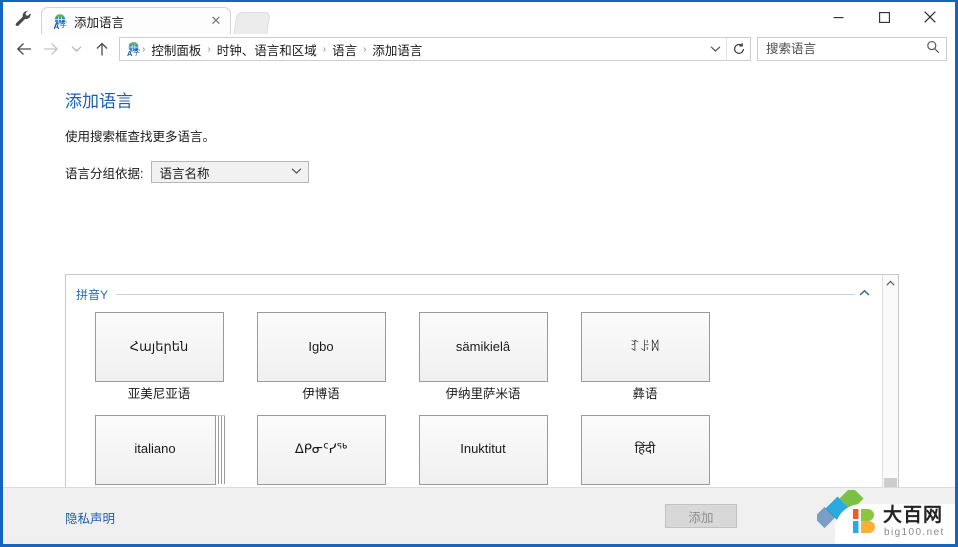 Image resolution: width=958 pixels, height=547 pixels. What do you see at coordinates (159, 394) in the screenshot?
I see `language-tile-label: 亚美尼亚语` at bounding box center [159, 394].